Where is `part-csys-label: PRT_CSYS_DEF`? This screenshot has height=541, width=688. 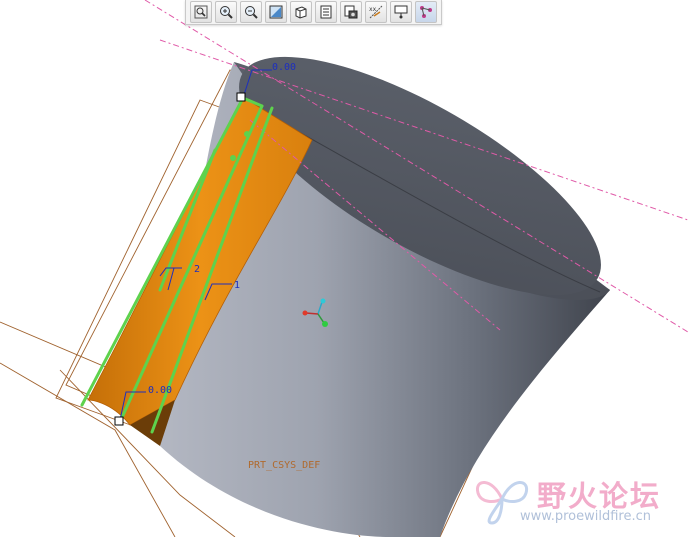 part-csys-label: PRT_CSYS_DEF is located at coordinates (284, 465).